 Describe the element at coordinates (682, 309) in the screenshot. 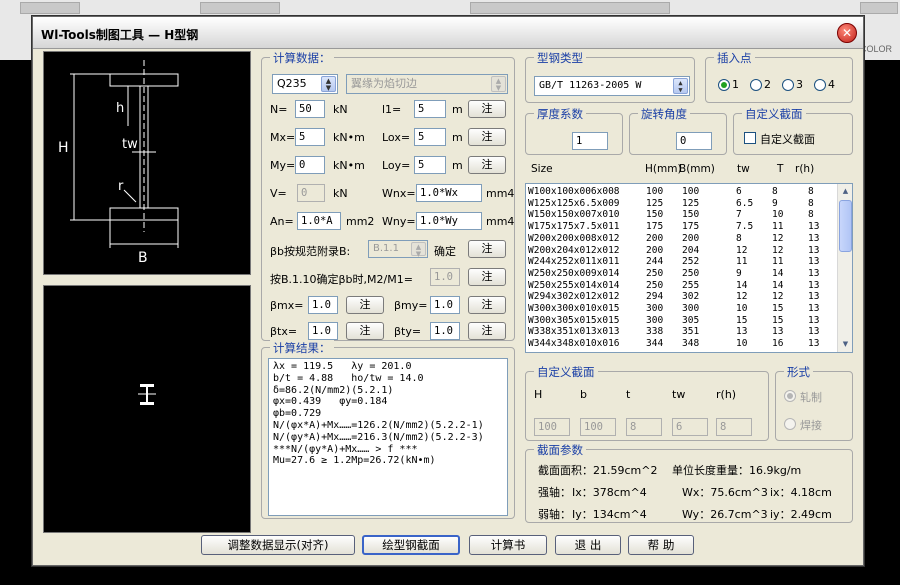

I see `list-item: W300x300x010x015 300 300 10 15 13` at that location.